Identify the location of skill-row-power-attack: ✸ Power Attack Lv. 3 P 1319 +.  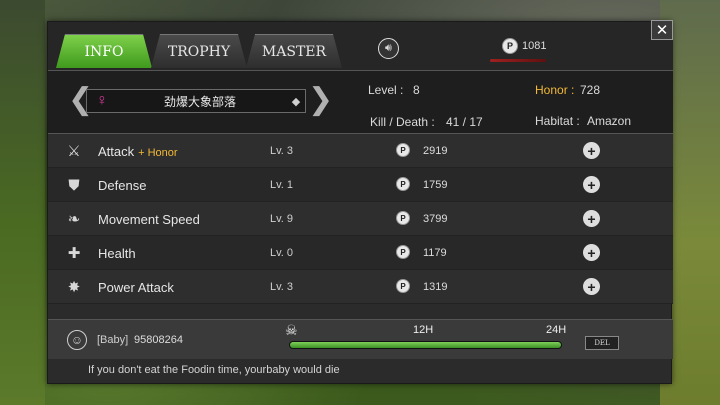
(360, 287).